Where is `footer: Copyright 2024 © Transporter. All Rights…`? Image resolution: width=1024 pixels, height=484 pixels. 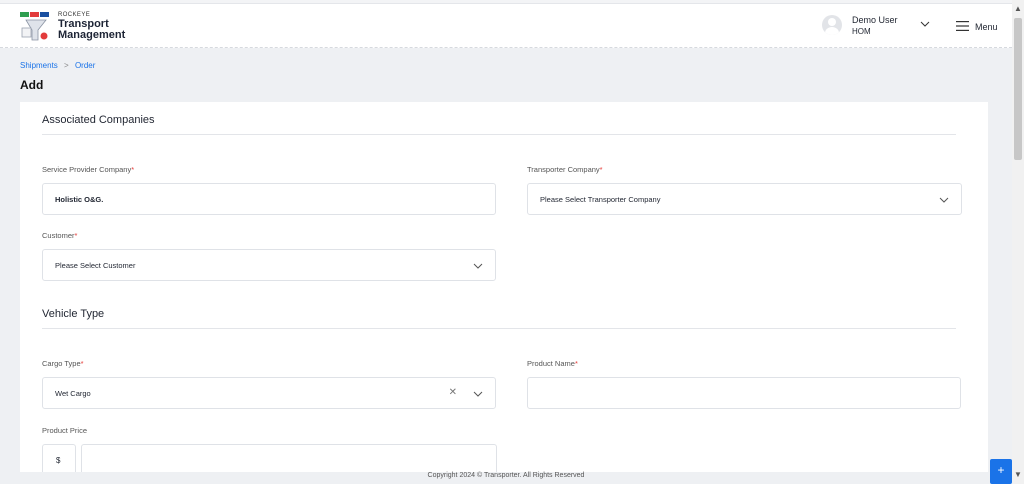 footer: Copyright 2024 © Transporter. All Rights… is located at coordinates (506, 475).